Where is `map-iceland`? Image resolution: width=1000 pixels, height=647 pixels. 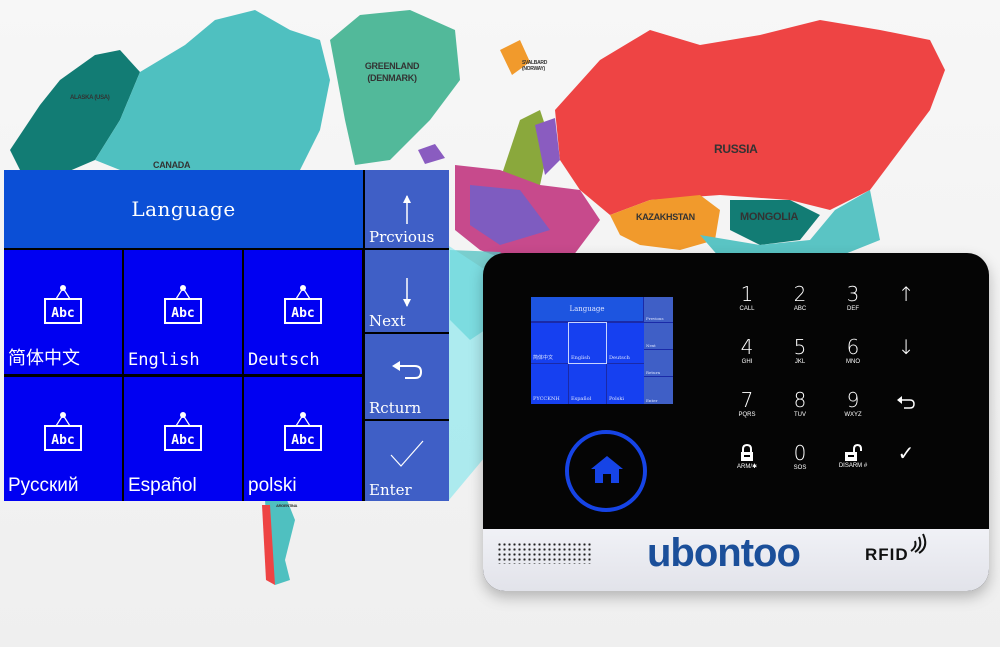 map-iceland is located at coordinates (431, 154).